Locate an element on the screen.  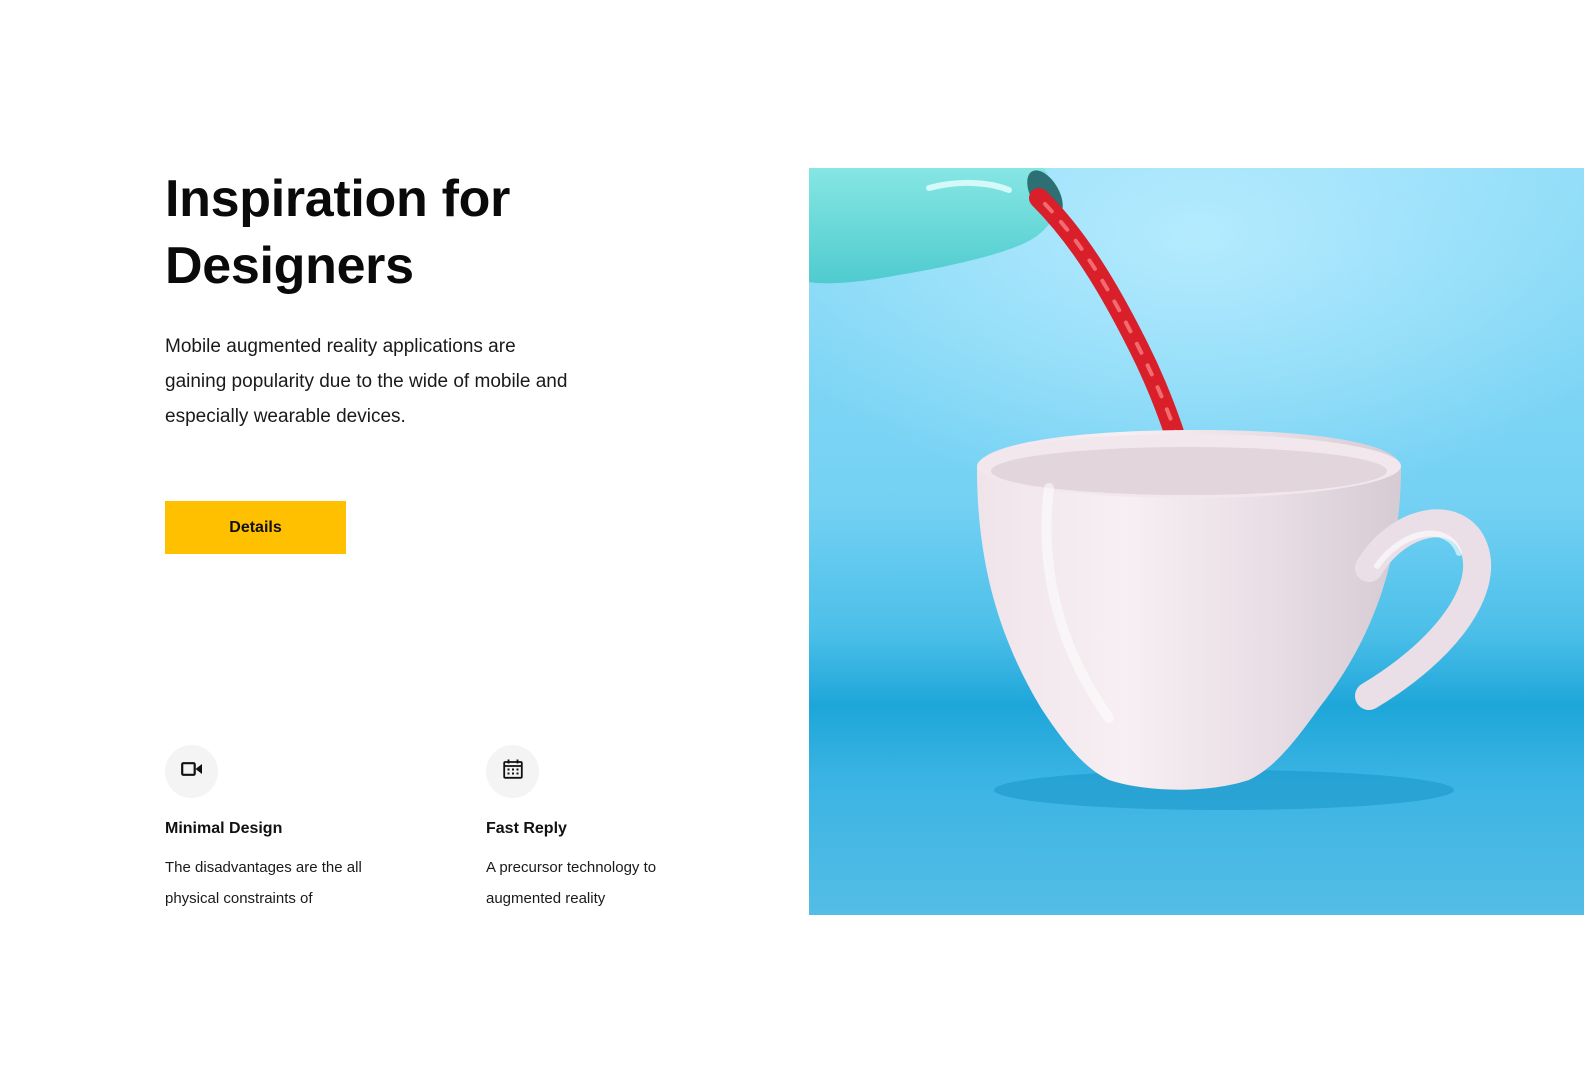
feature-title: Minimal Design is located at coordinates (224, 828).